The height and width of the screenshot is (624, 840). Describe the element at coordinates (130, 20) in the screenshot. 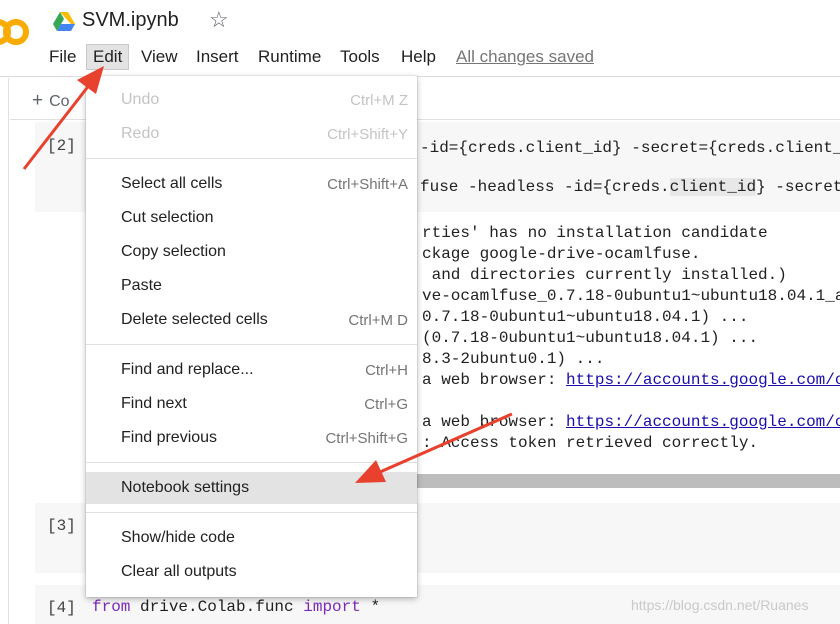

I see `notebook-title: SVM.ipynb` at that location.